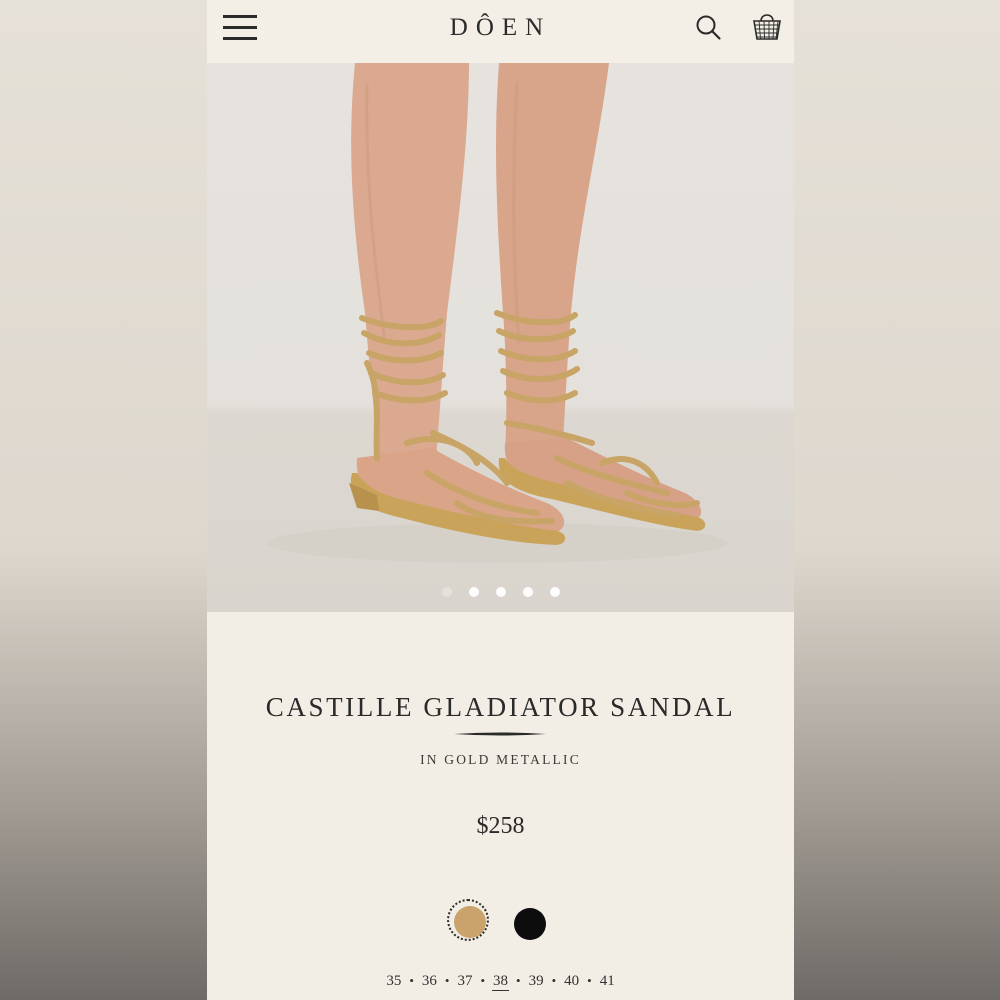 The image size is (1000, 1000). I want to click on size-option: 36, so click(429, 981).